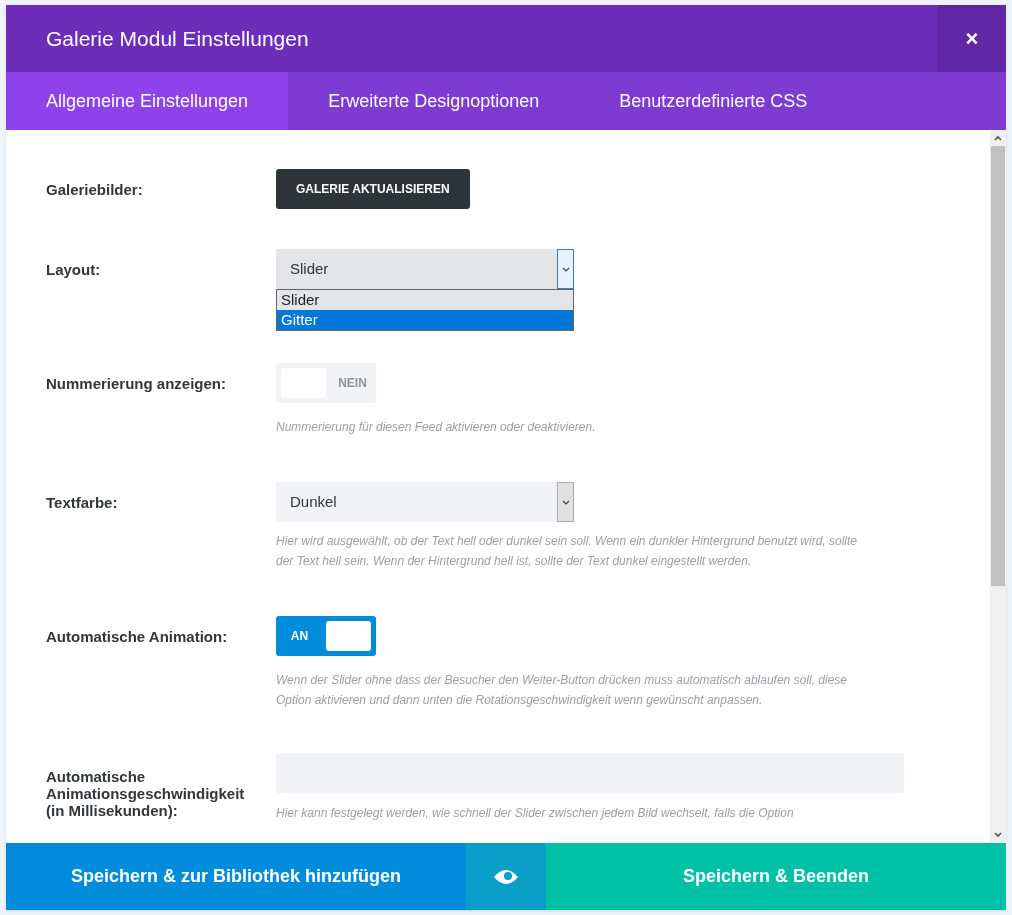  Describe the element at coordinates (972, 38) in the screenshot. I see `close-button: ×` at that location.